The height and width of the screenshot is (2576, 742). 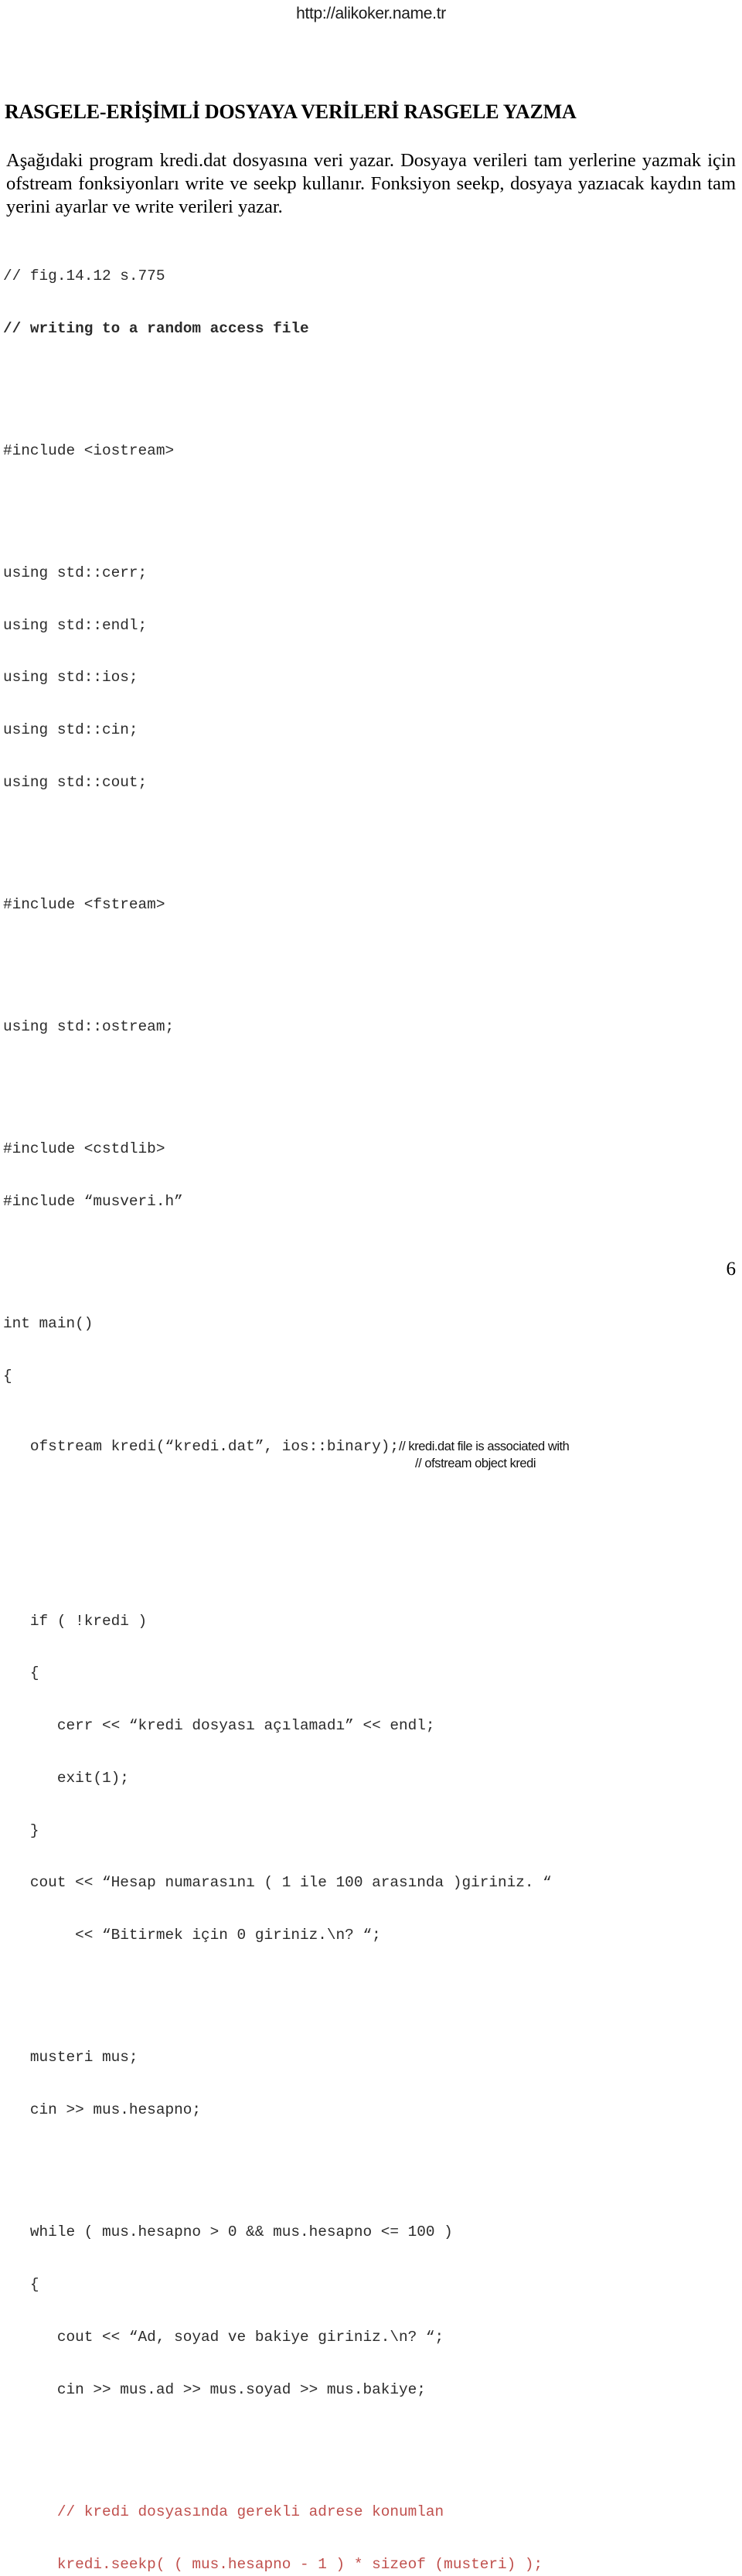 I want to click on code-line-using-ios: using std::ios;, so click(x=70, y=678).